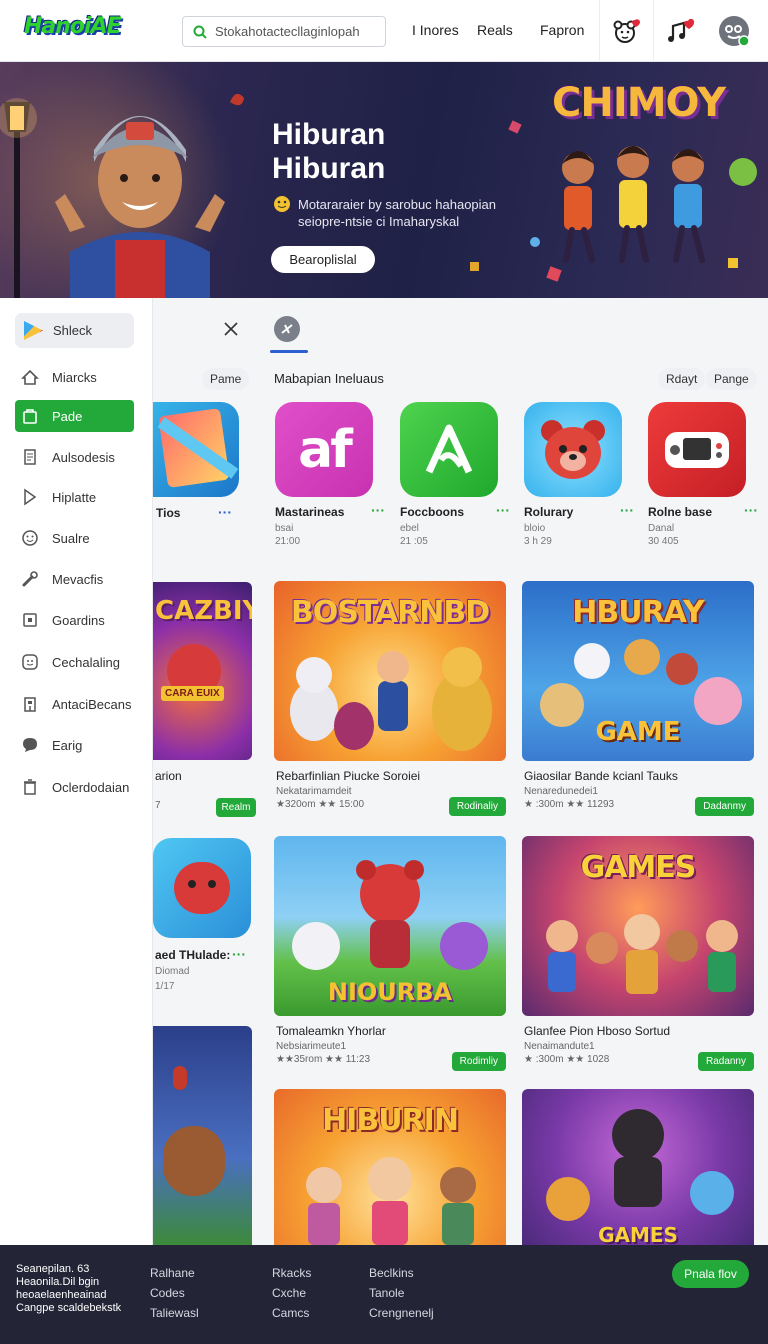  Describe the element at coordinates (140, 207) in the screenshot. I see `hero-character-illustration` at that location.